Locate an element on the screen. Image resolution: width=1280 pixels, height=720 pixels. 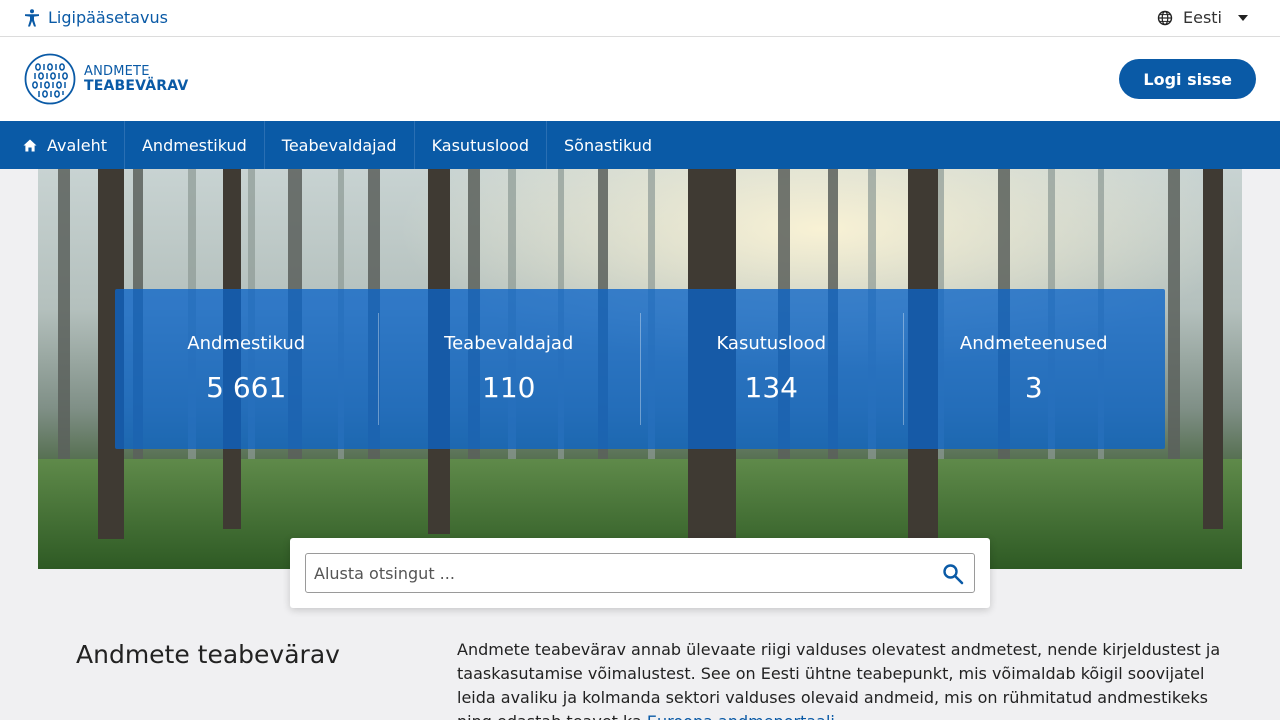
nav-item-label: Kasutuslood is located at coordinates (480, 145).